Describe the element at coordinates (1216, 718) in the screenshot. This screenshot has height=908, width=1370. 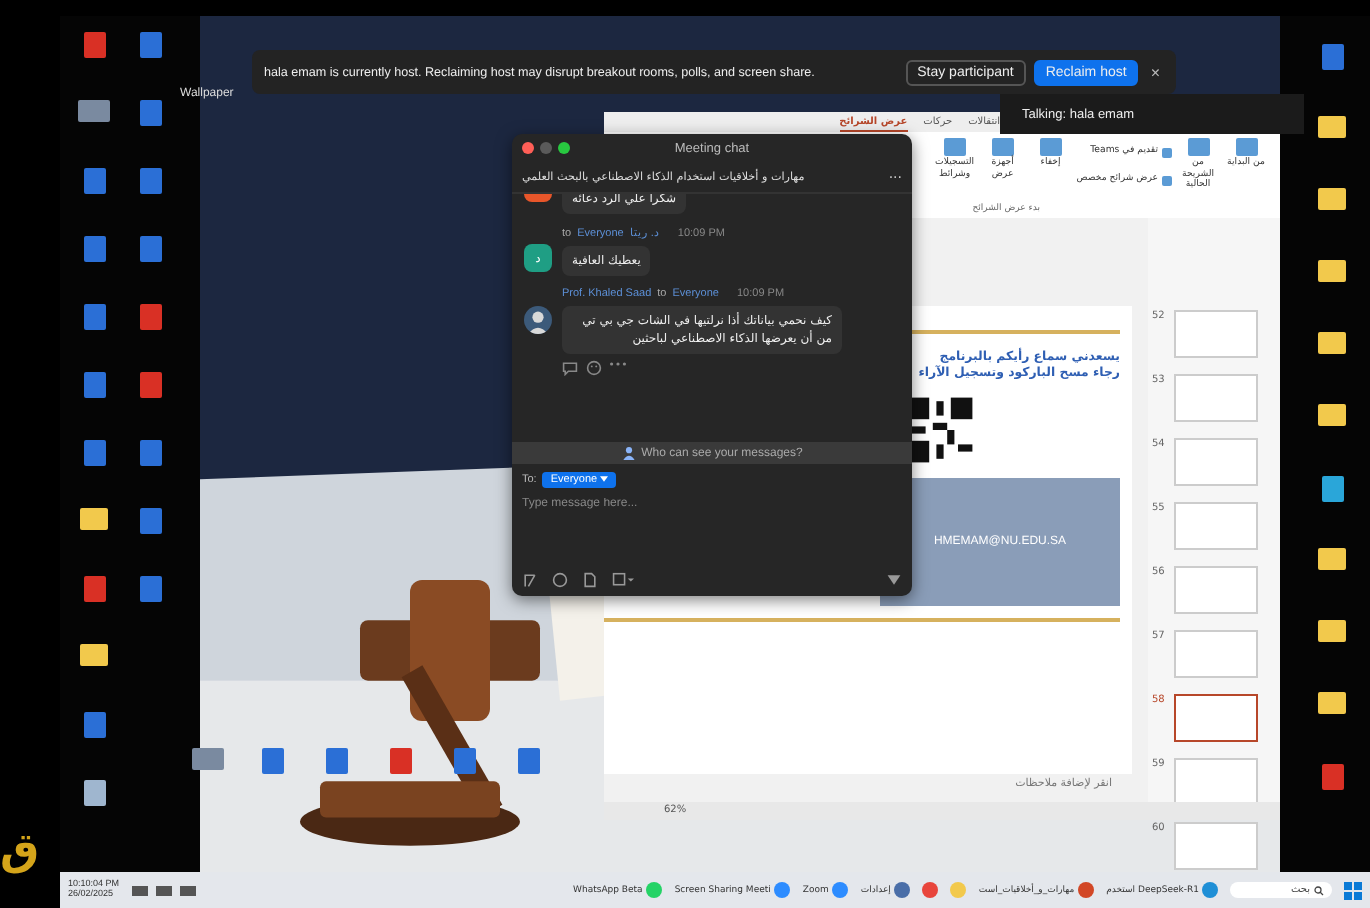
I see `slide-thumbnail` at that location.